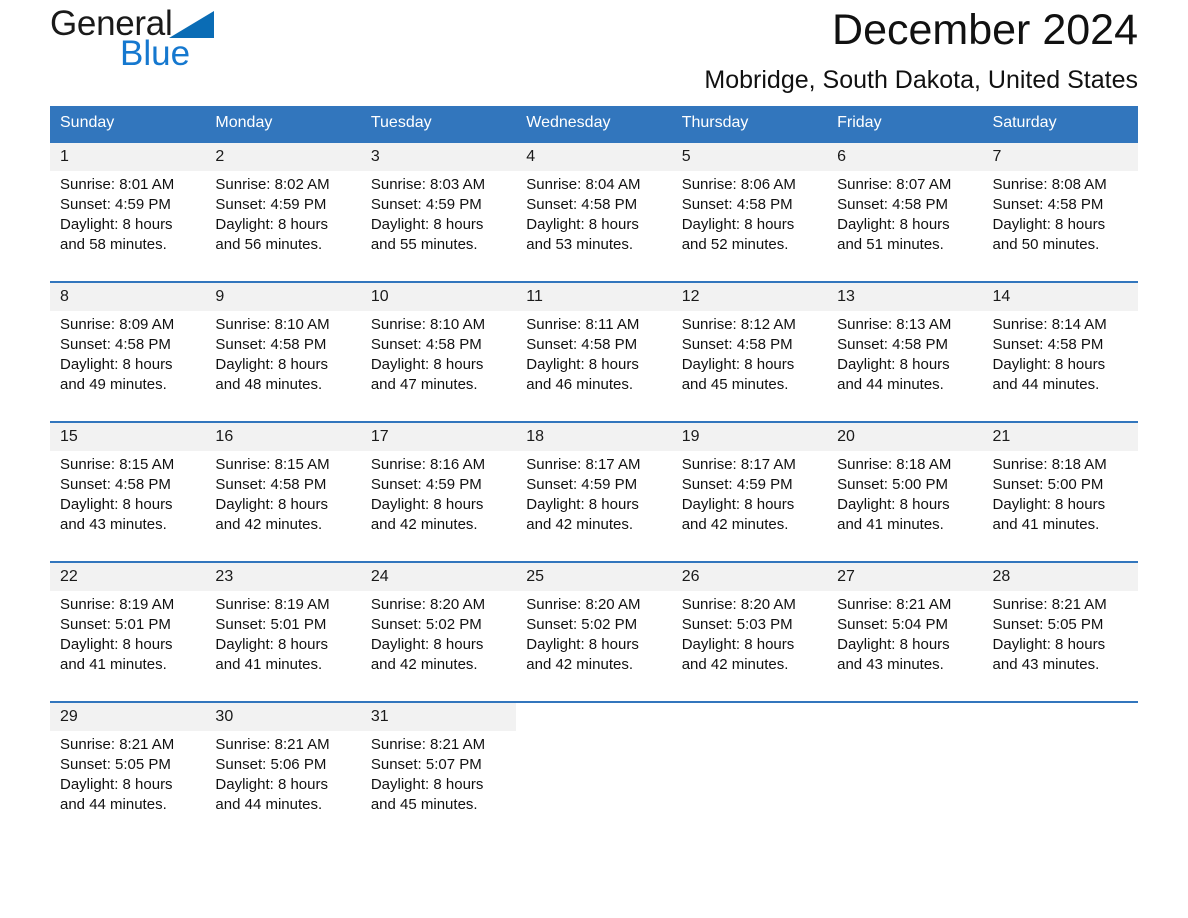 This screenshot has width=1188, height=918. What do you see at coordinates (749, 779) in the screenshot?
I see `day-cell-empty` at bounding box center [749, 779].